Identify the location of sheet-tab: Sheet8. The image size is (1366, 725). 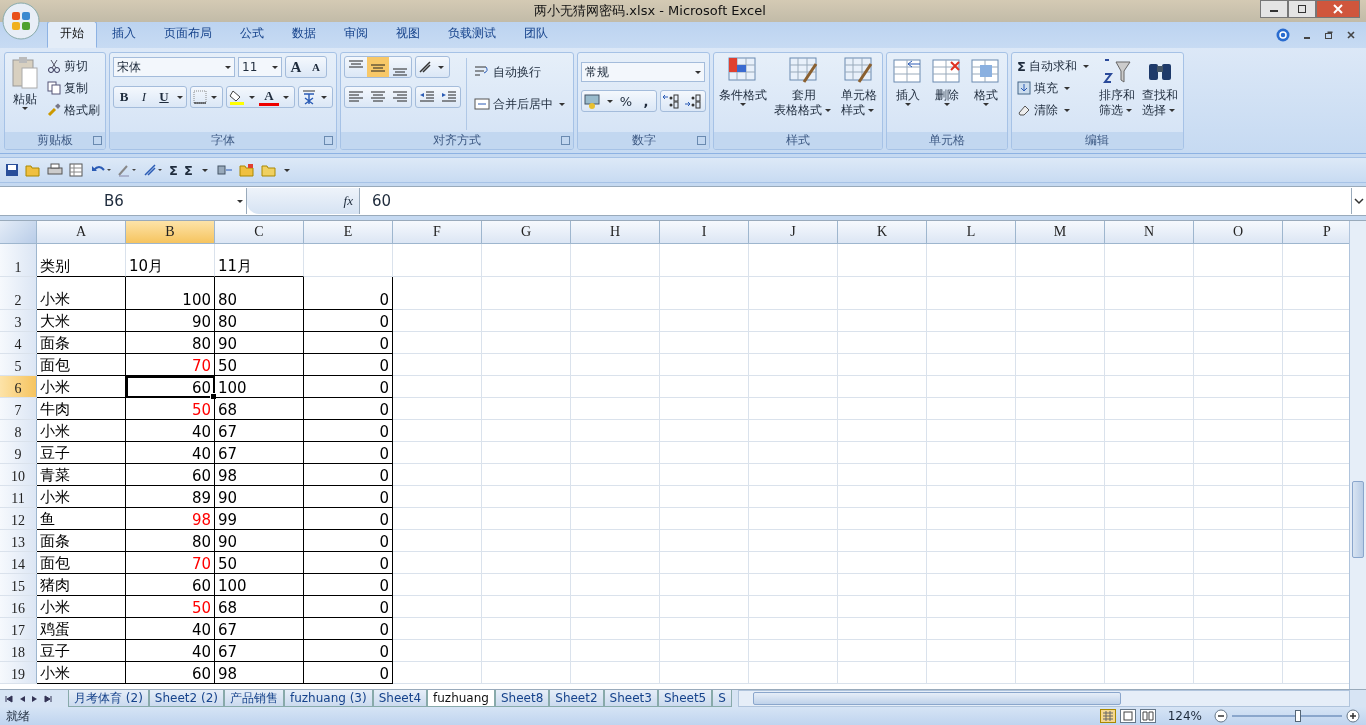
(522, 698).